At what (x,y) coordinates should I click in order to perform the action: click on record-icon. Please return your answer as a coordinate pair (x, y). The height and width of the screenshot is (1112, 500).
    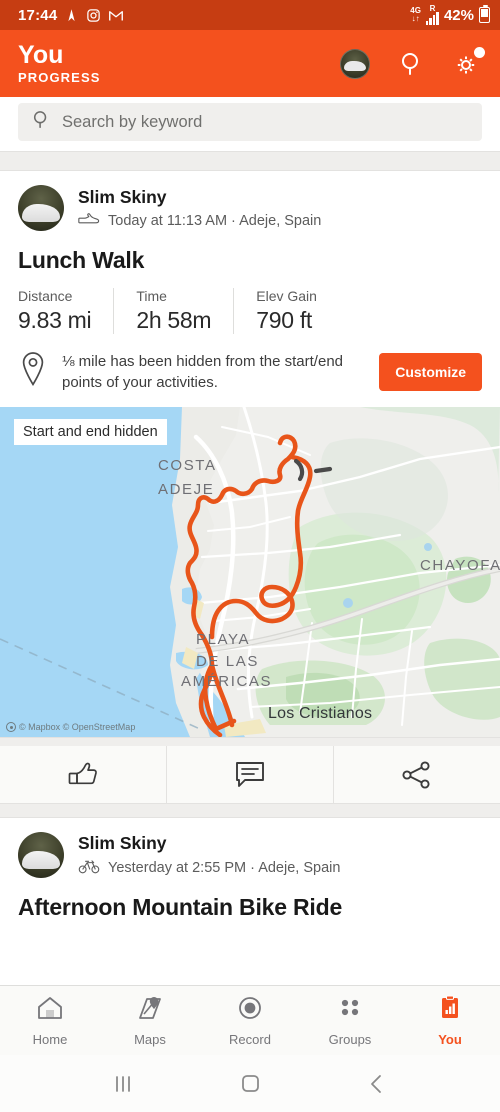
    Looking at the image, I should click on (250, 1010).